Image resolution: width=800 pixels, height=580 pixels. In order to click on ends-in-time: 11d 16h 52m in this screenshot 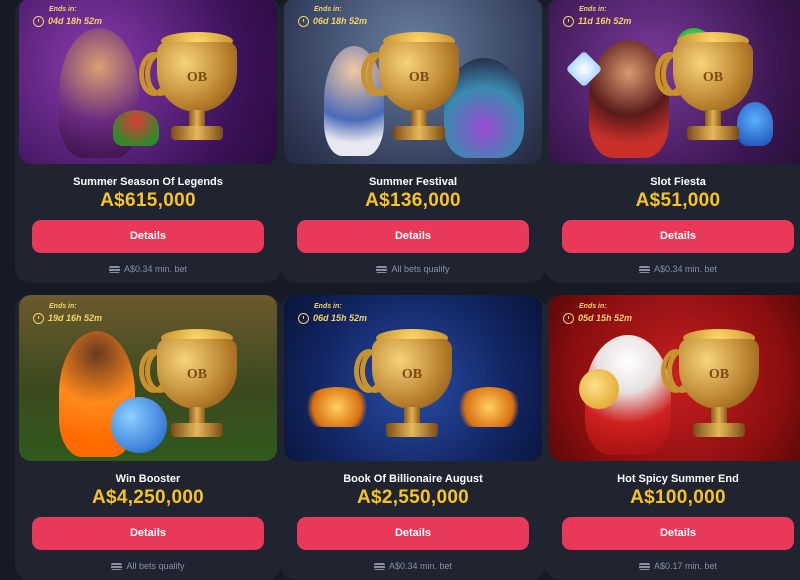, I will do `click(605, 21)`.